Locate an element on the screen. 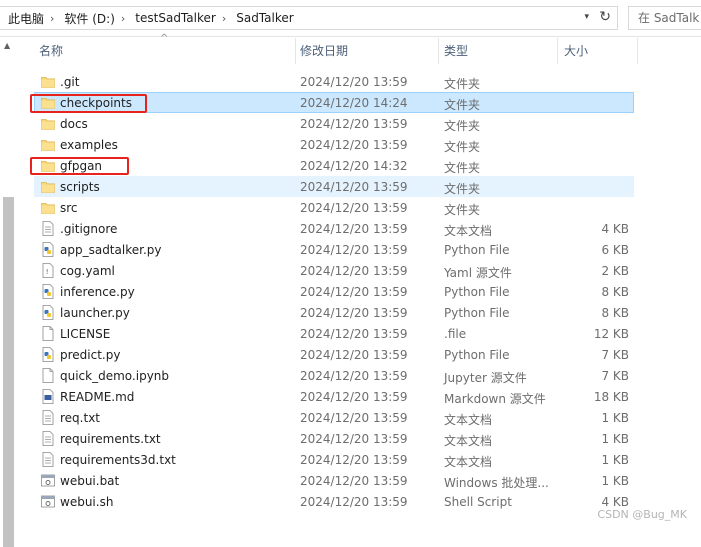 Image resolution: width=701 pixels, height=547 pixels. breadcrumb-drive-d: 软件 (D:) is located at coordinates (87, 18).